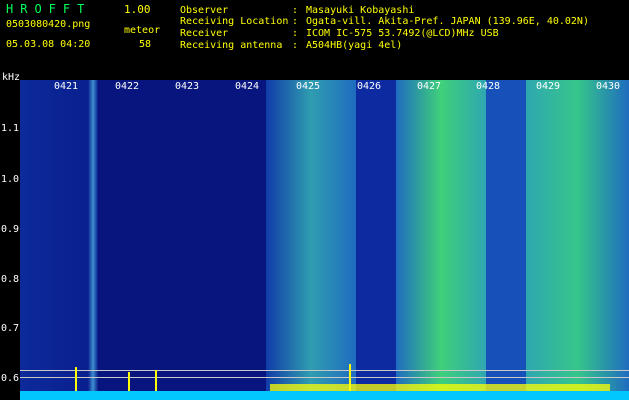  What do you see at coordinates (231, 45) in the screenshot?
I see `info-key-antenna: Receiving antenna` at bounding box center [231, 45].